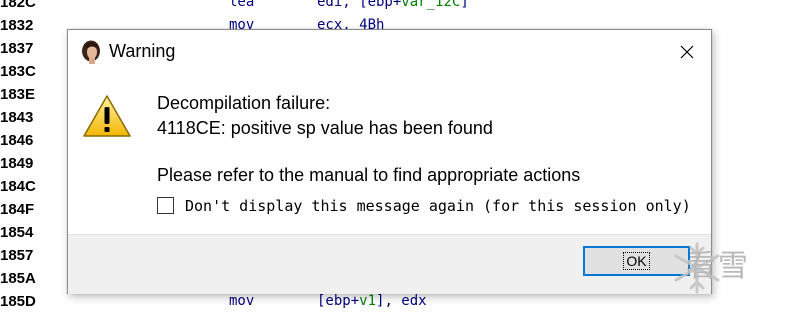 Image resolution: width=786 pixels, height=315 pixels. Describe the element at coordinates (91, 52) in the screenshot. I see `app-portrait-icon` at that location.